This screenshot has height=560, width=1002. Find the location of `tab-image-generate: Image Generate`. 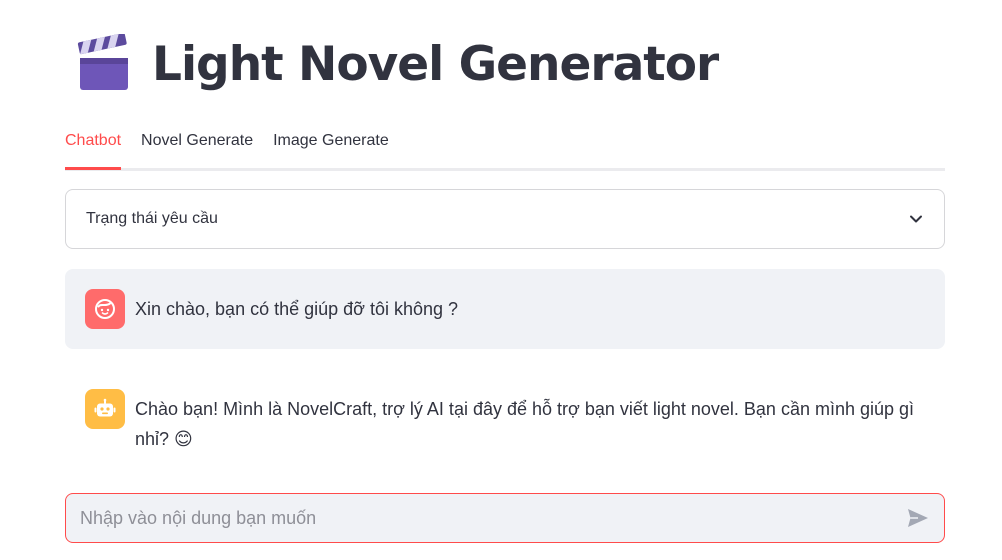

tab-image-generate: Image Generate is located at coordinates (331, 142).